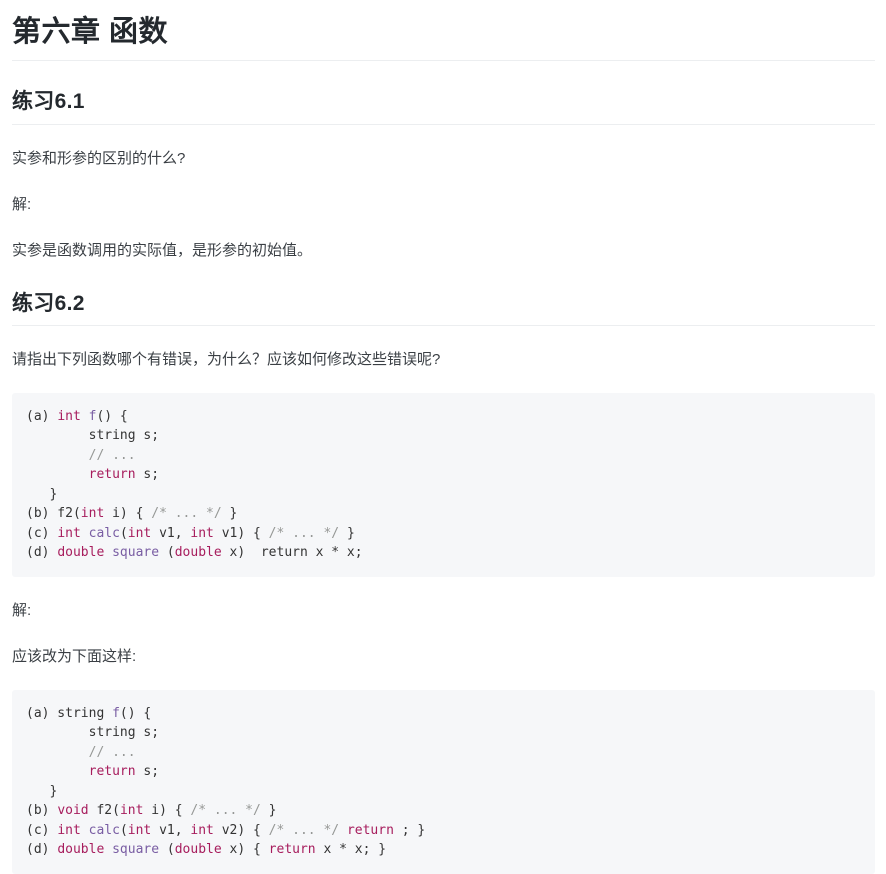  What do you see at coordinates (22, 204) in the screenshot?
I see `exercise-6-1-answer-label: 解:` at bounding box center [22, 204].